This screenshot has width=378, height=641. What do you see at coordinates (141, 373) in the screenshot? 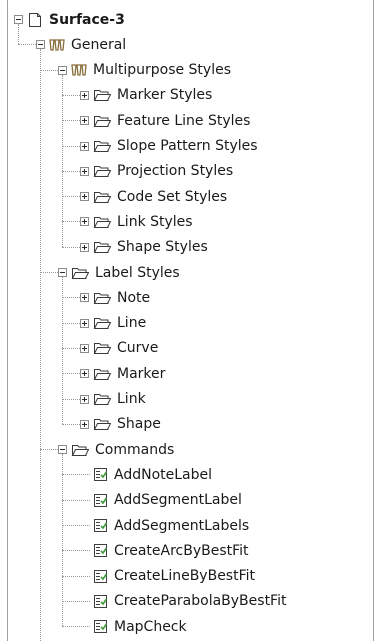
I see `tree-node-label: Marker` at bounding box center [141, 373].